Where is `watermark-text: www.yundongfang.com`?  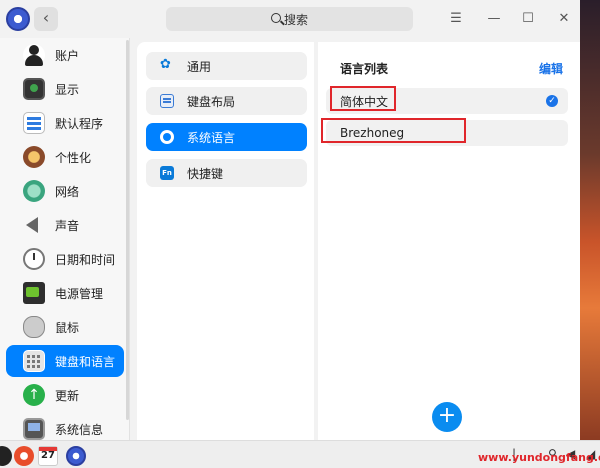
watermark-text: www.yundongfang.com is located at coordinates (539, 457).